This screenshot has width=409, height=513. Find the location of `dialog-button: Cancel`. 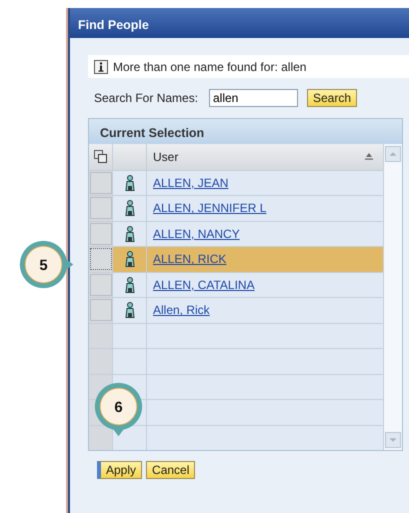

dialog-button: Cancel is located at coordinates (171, 470).